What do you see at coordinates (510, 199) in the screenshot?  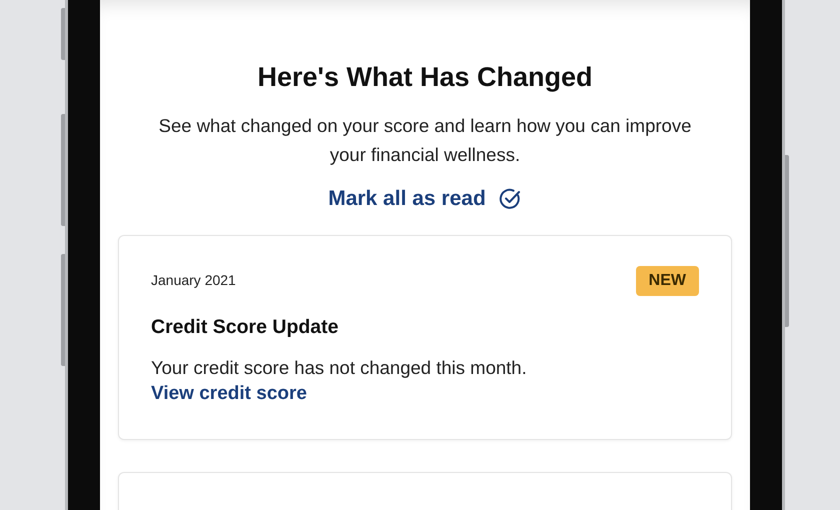 I see `check-circle-icon` at bounding box center [510, 199].